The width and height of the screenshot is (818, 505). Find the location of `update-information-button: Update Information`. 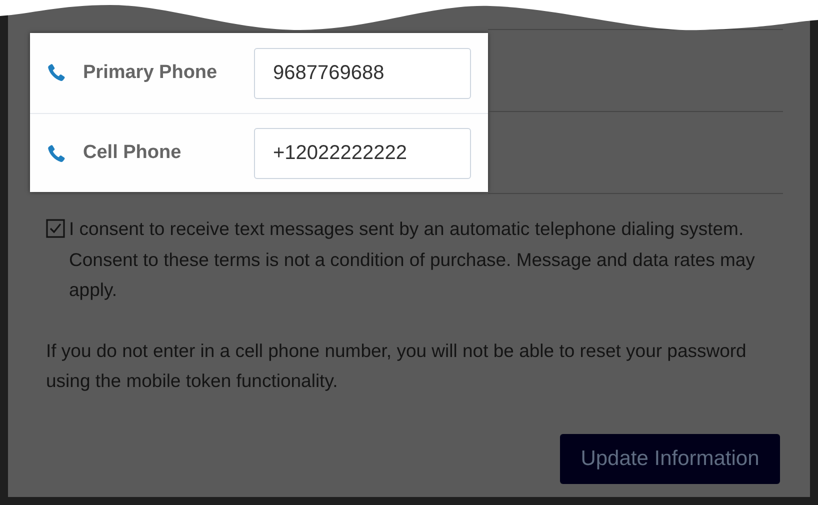

update-information-button: Update Information is located at coordinates (670, 459).